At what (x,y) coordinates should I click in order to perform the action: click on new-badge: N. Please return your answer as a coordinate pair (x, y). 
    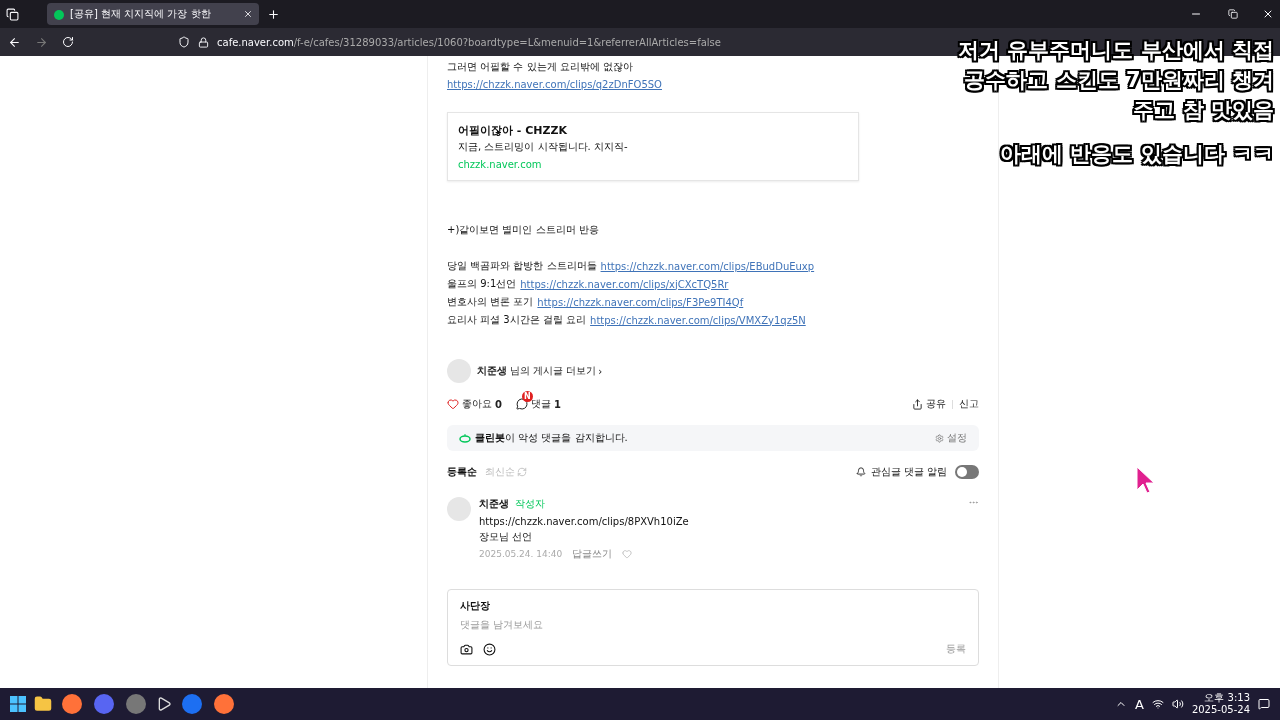
    Looking at the image, I should click on (527, 396).